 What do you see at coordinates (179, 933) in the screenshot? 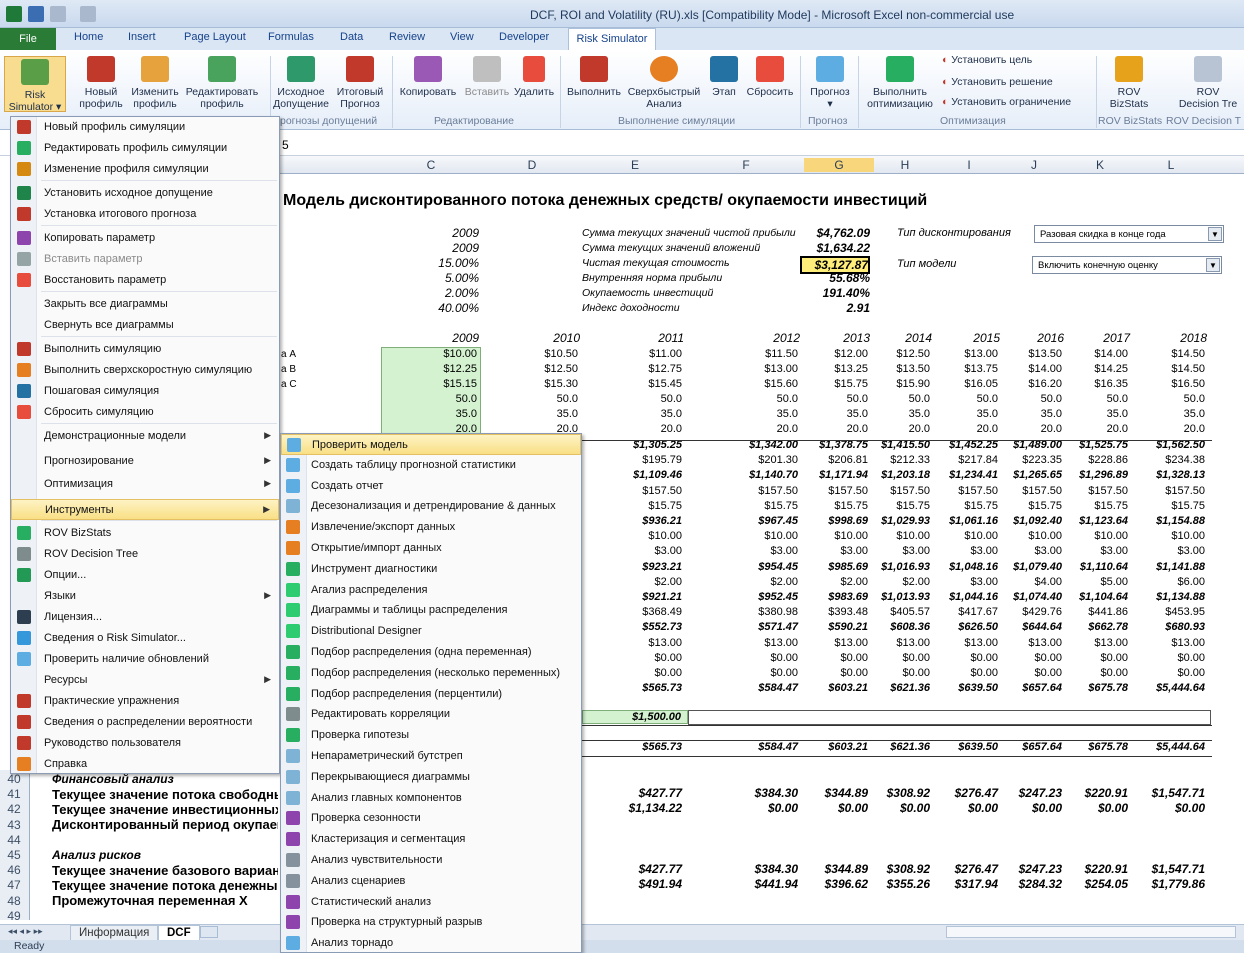
I see `sheet-tab-dcf: DCF` at bounding box center [179, 933].